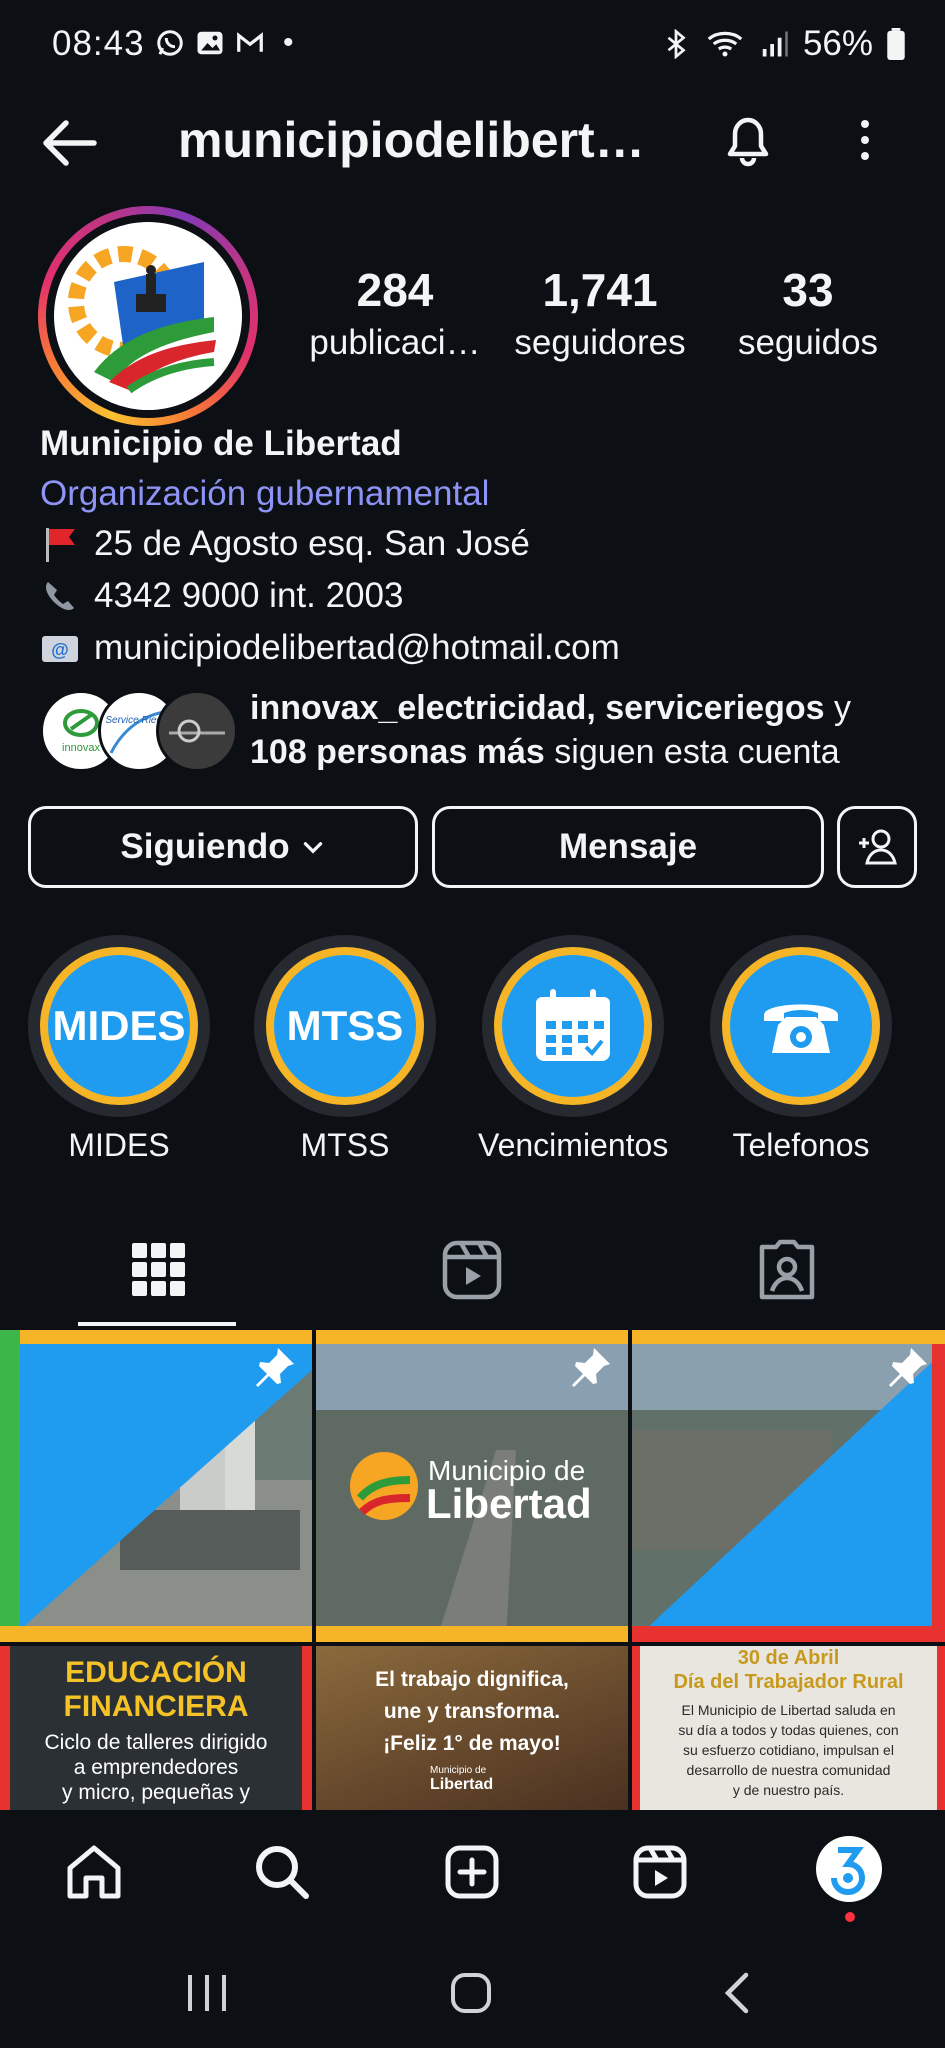 This screenshot has height=2048, width=945. Describe the element at coordinates (748, 140) in the screenshot. I see `bell-icon` at that location.